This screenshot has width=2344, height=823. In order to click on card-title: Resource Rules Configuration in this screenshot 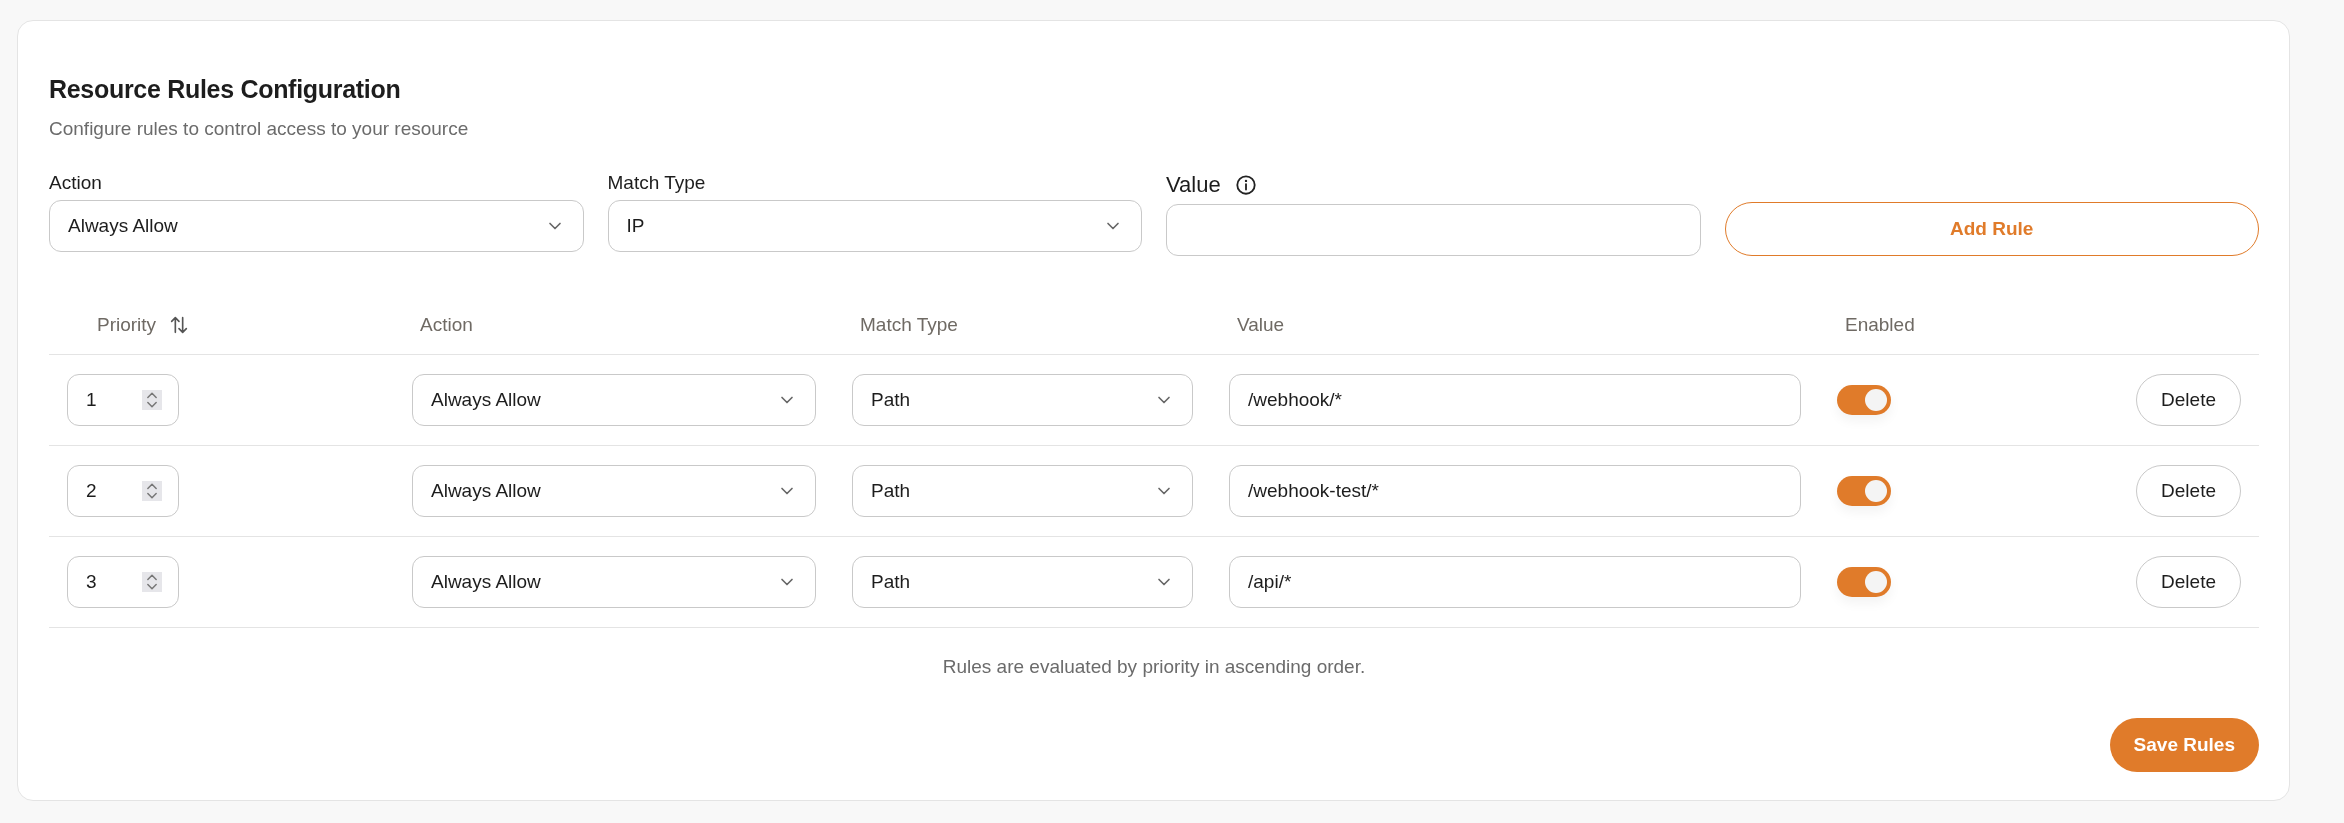, I will do `click(225, 89)`.